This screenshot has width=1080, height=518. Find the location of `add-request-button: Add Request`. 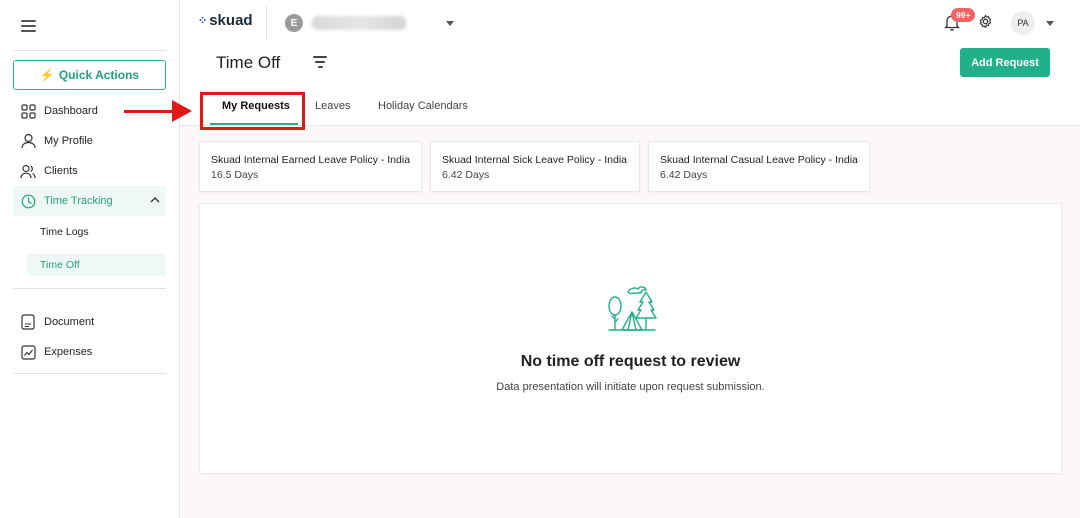

add-request-button: Add Request is located at coordinates (1005, 62).